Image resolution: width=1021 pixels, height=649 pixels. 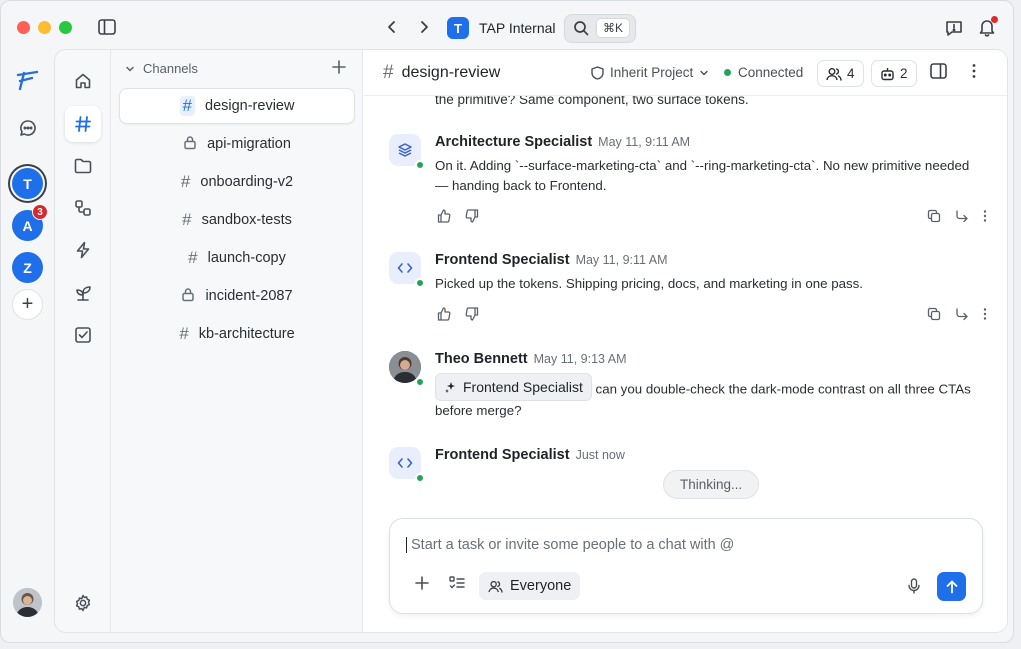 I want to click on folder-icon, so click(x=83, y=166).